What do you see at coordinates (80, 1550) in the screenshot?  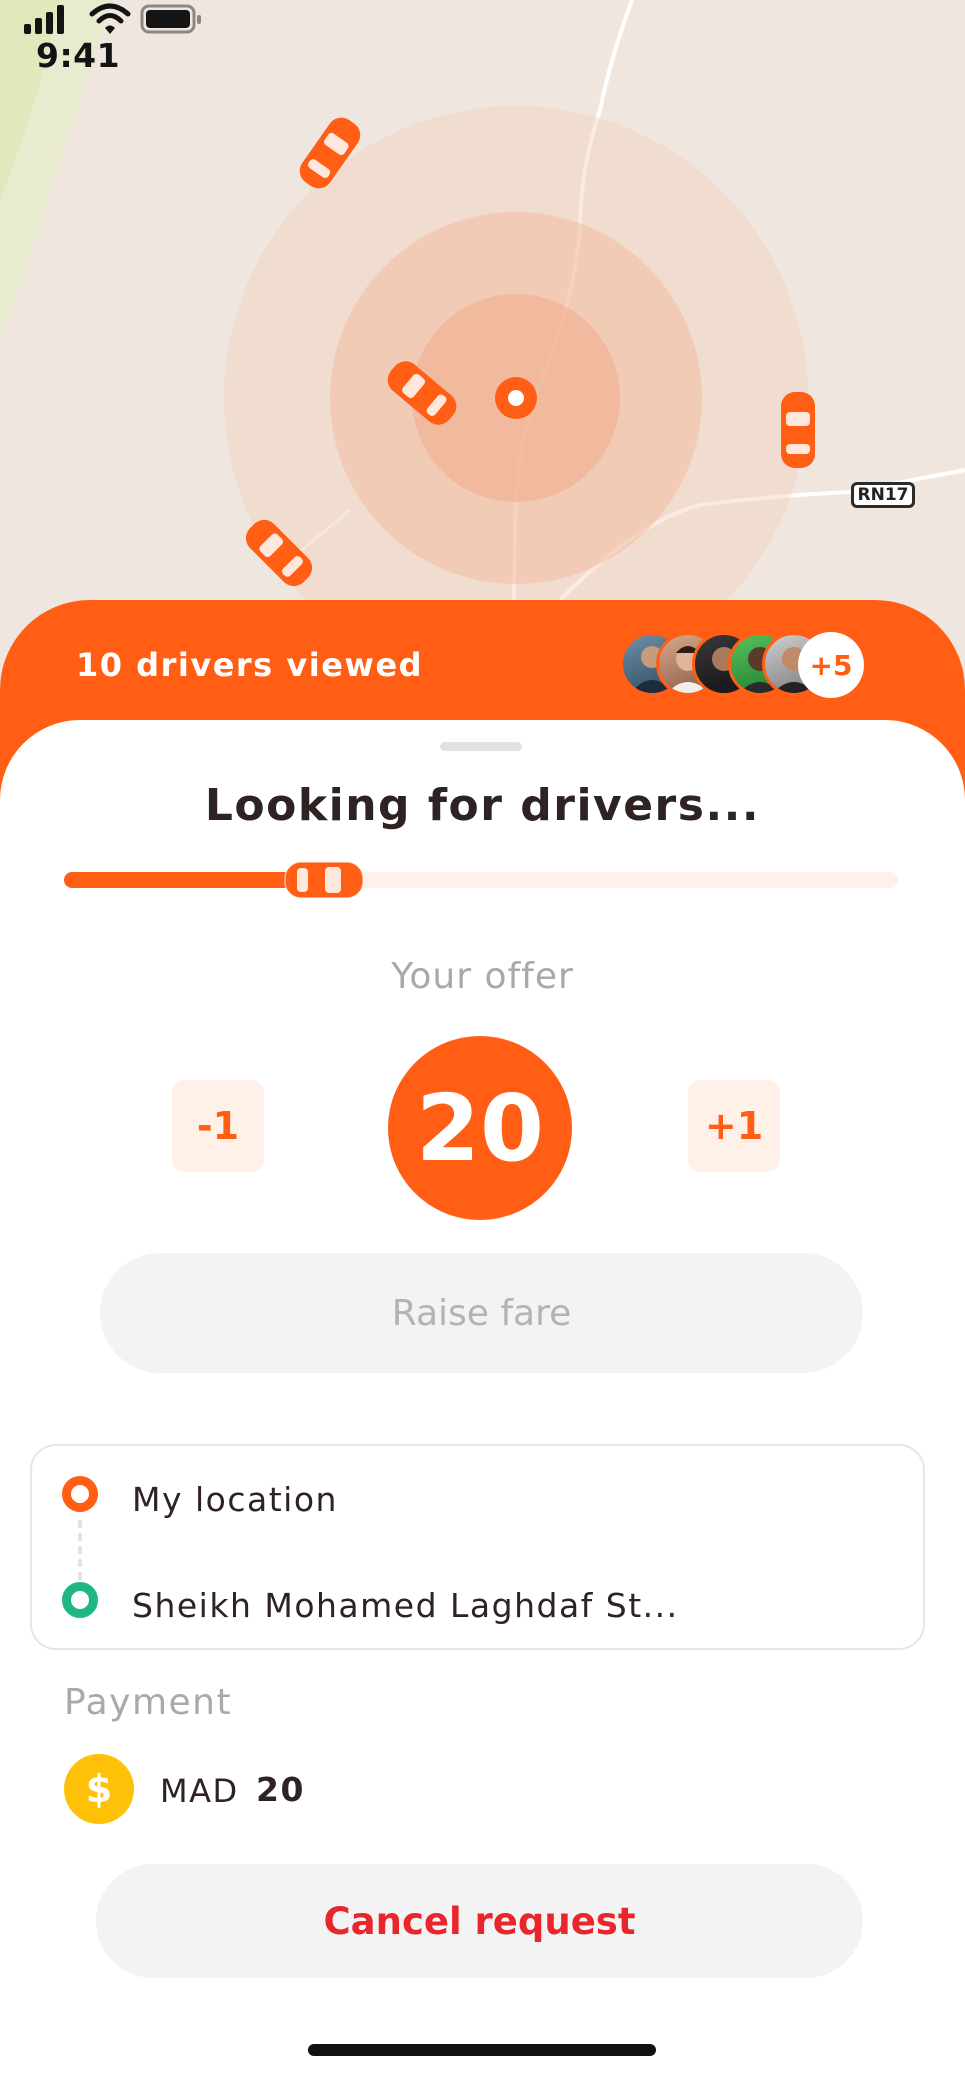 I see `route-connector` at bounding box center [80, 1550].